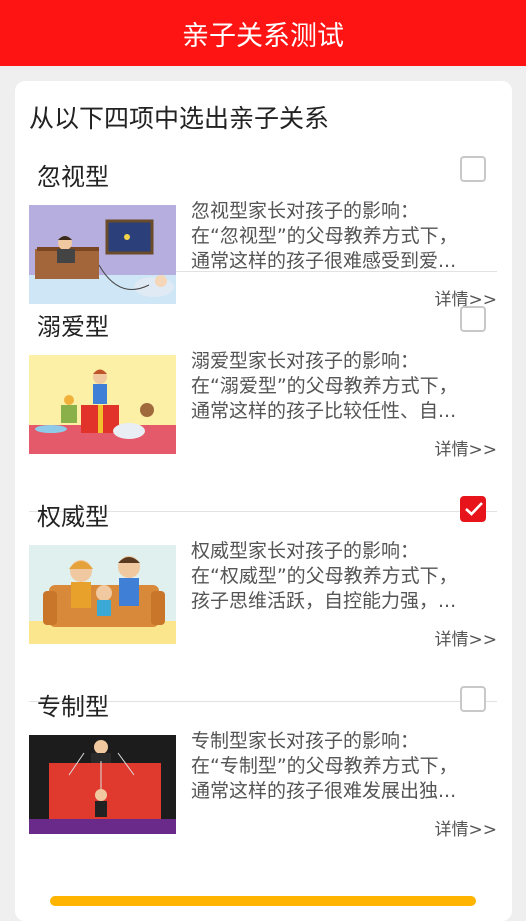 This screenshot has height=921, width=526. What do you see at coordinates (73, 707) in the screenshot?
I see `option-title: 专制型` at bounding box center [73, 707].